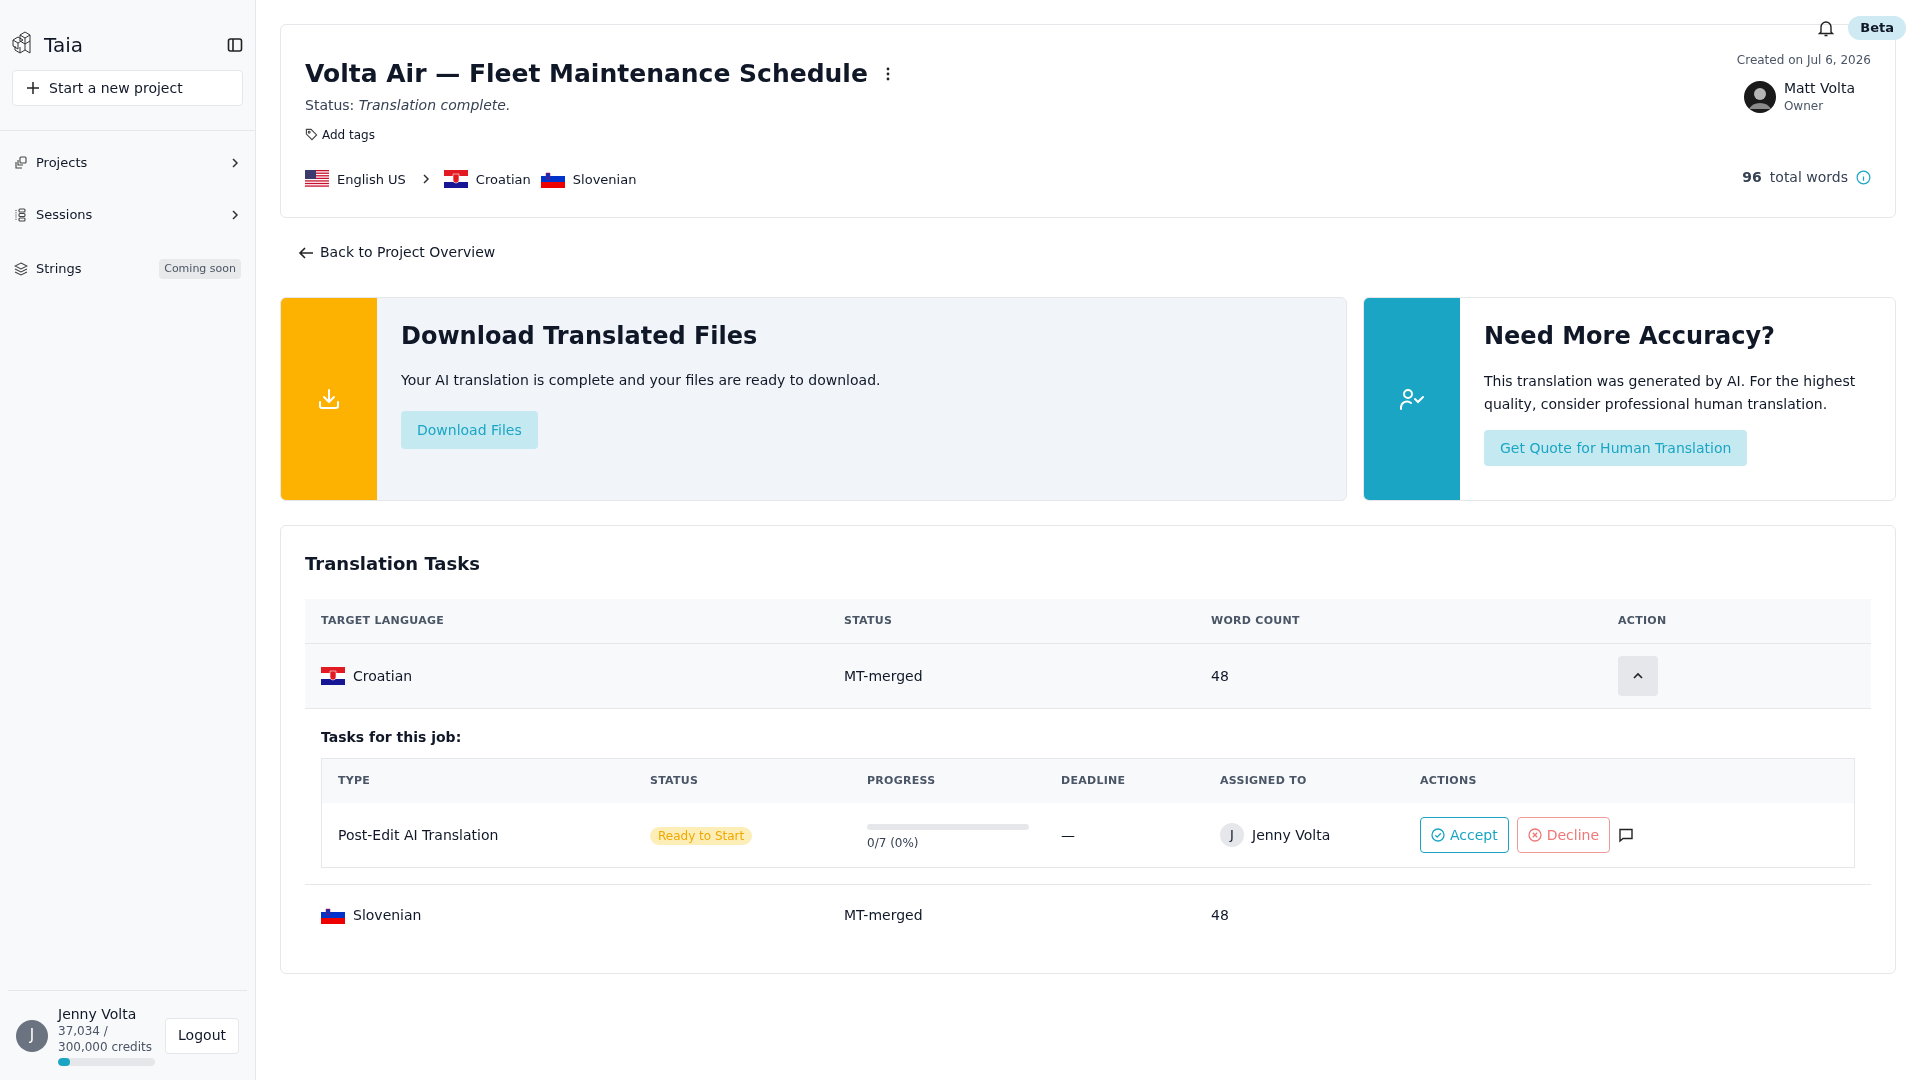 This screenshot has height=1080, width=1920. Describe the element at coordinates (586, 74) in the screenshot. I see `project-title: Volta Air — Fleet Maintenance Schedule` at that location.